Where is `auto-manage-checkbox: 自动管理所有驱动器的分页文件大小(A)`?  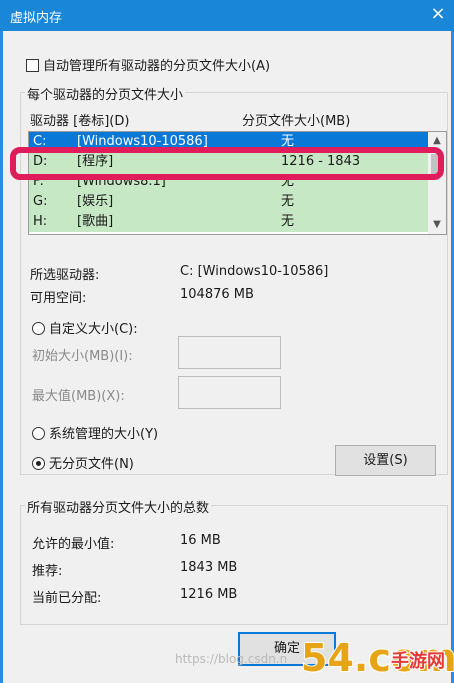 auto-manage-checkbox: 自动管理所有驱动器的分页文件大小(A) is located at coordinates (148, 64).